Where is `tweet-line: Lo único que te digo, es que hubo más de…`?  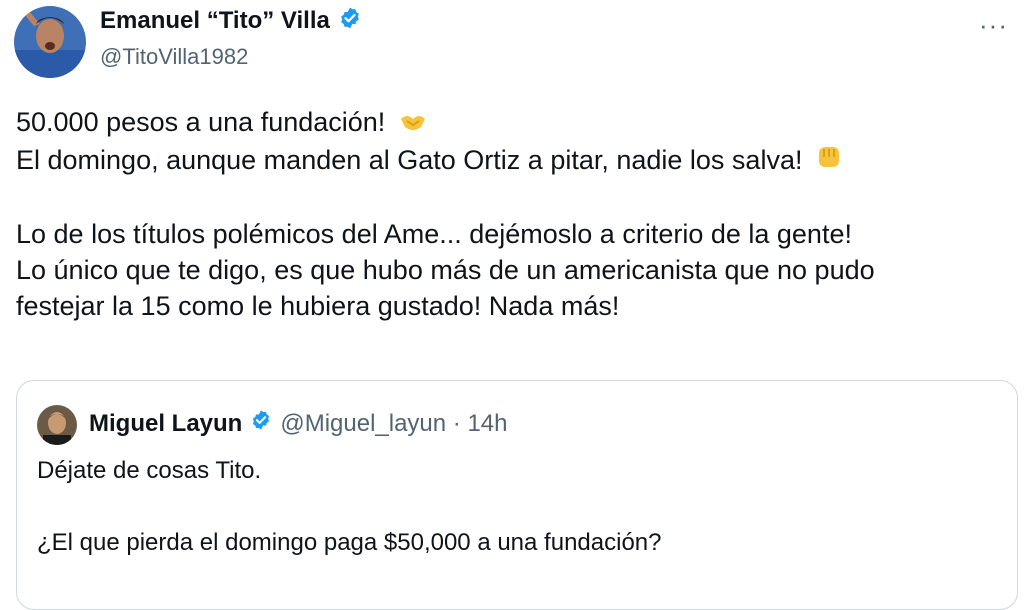 tweet-line: Lo único que te digo, es que hubo más de… is located at coordinates (445, 270).